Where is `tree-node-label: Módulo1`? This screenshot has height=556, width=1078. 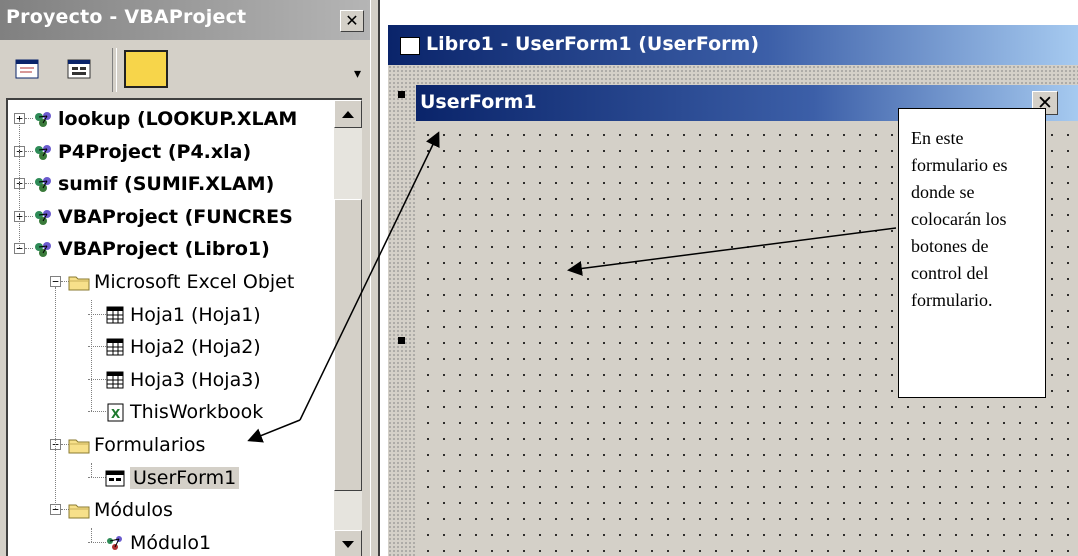
tree-node-label: Módulo1 is located at coordinates (171, 542).